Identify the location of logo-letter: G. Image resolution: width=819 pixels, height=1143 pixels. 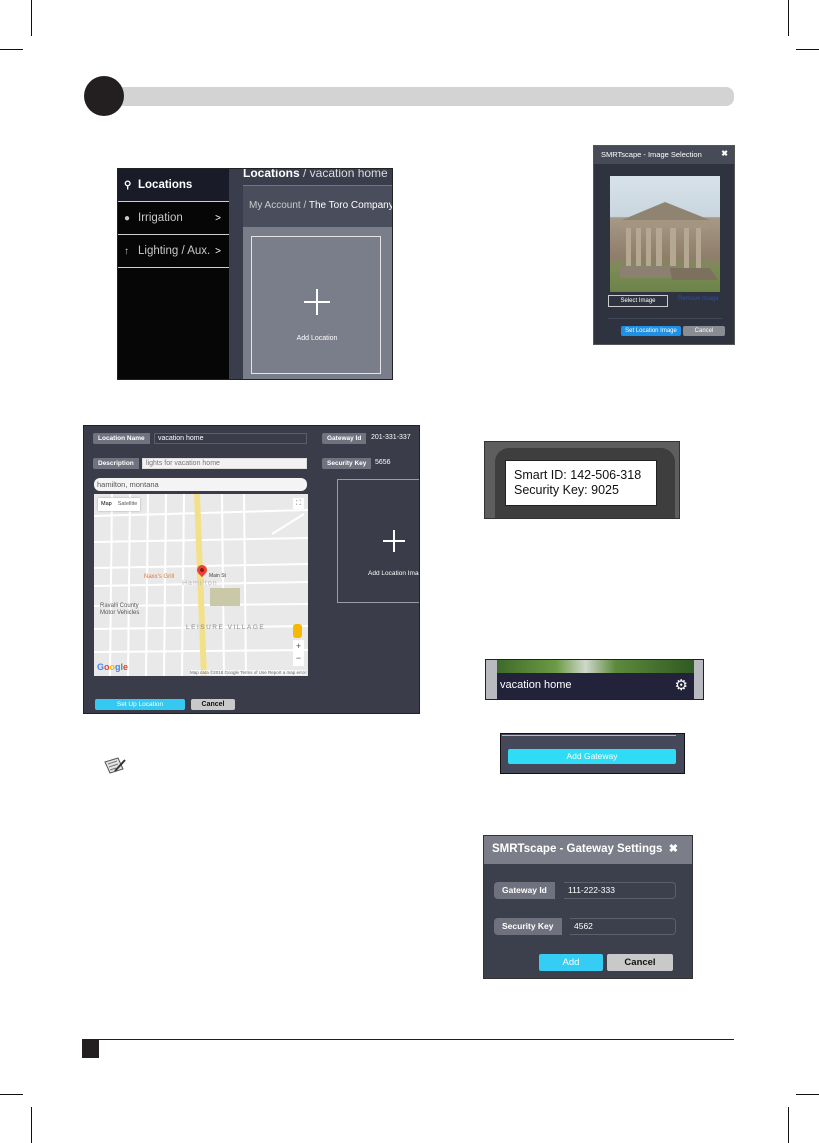
(101, 667).